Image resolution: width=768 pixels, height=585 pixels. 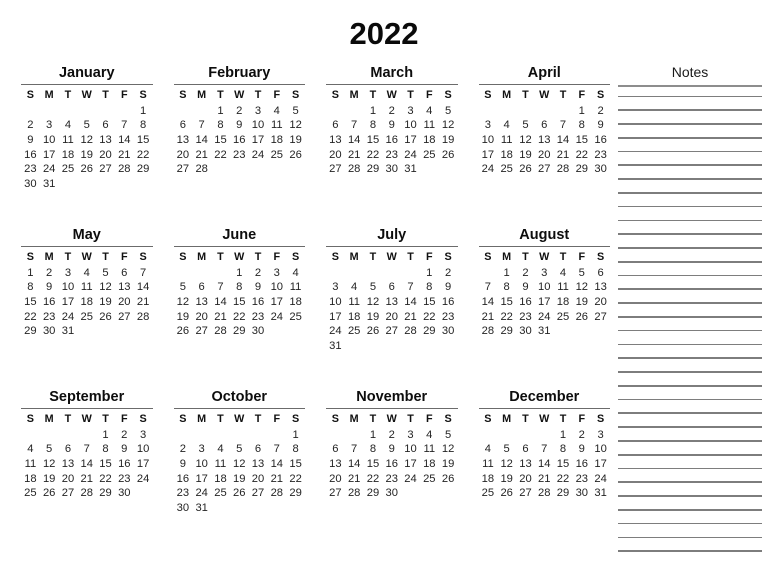 I want to click on day-cell: 6, so click(x=525, y=449).